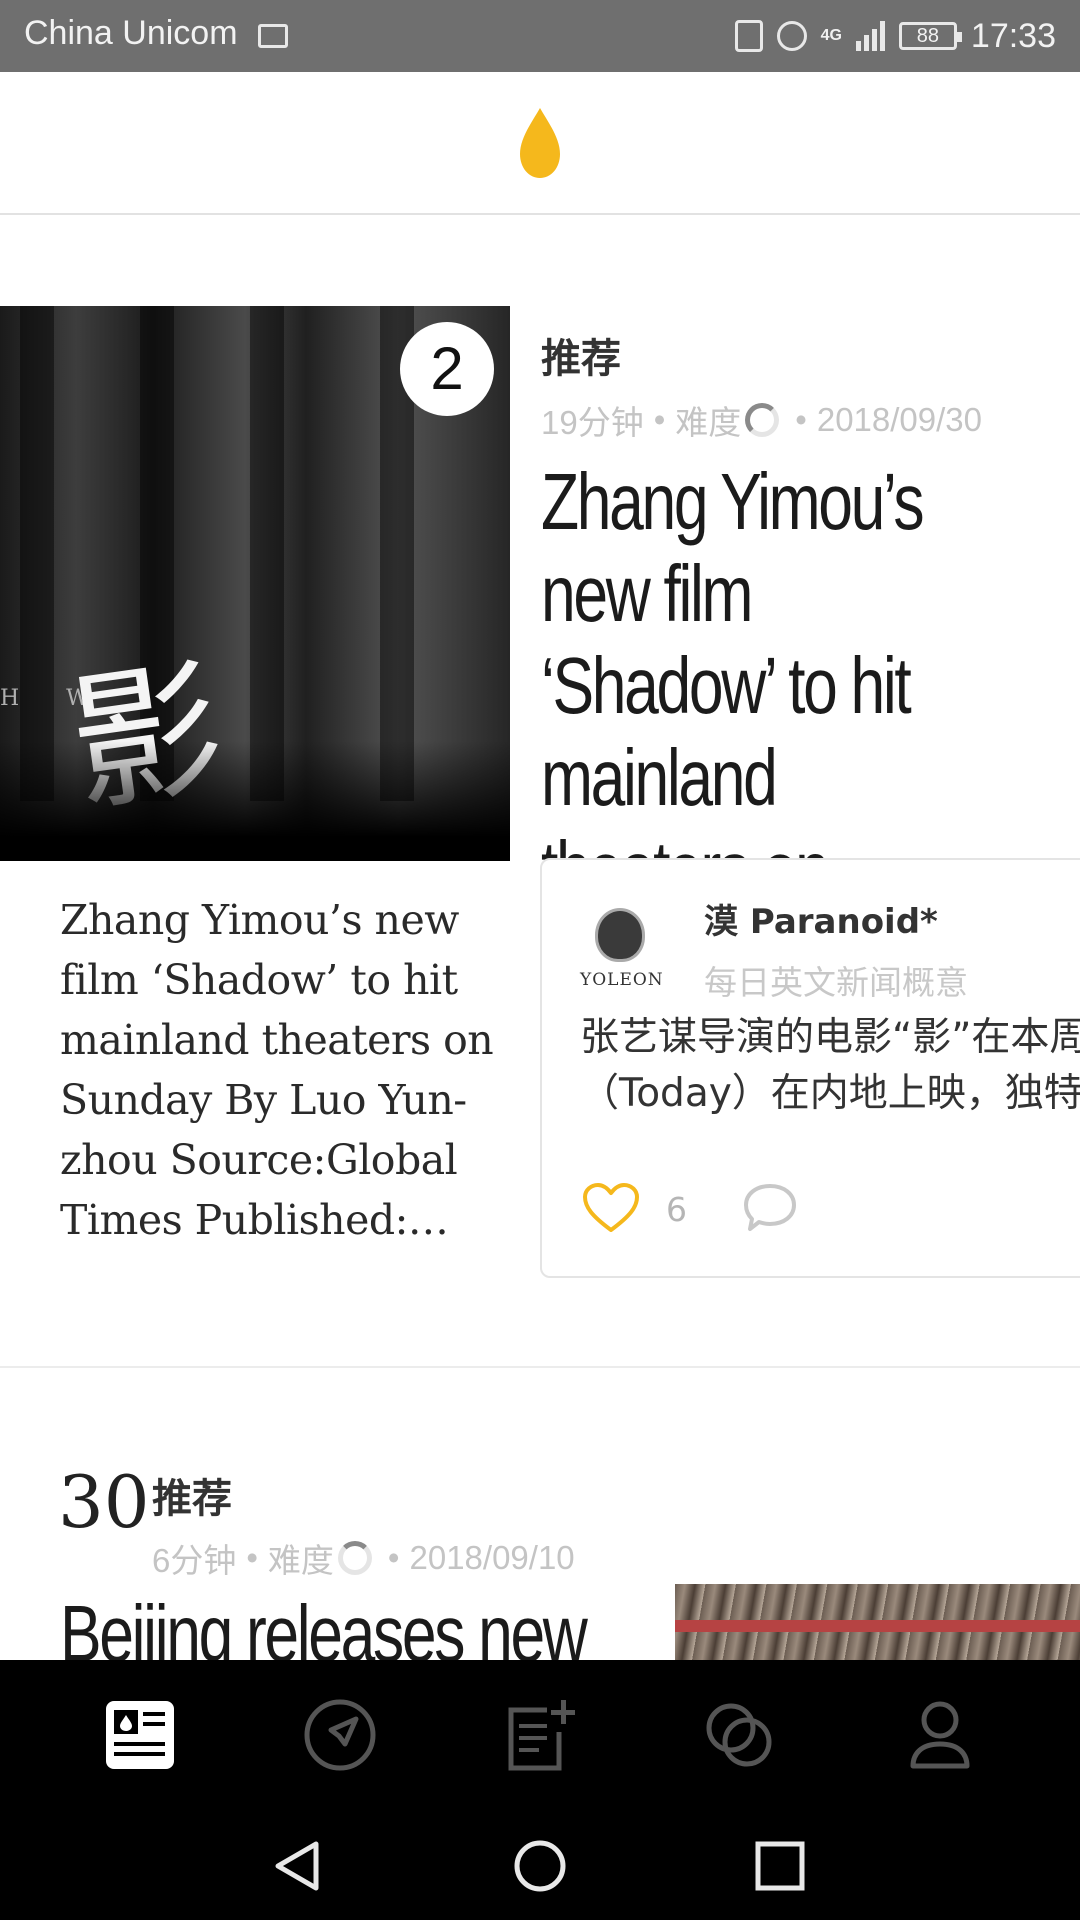 The image size is (1080, 1920). I want to click on circles-icon, so click(739, 1735).